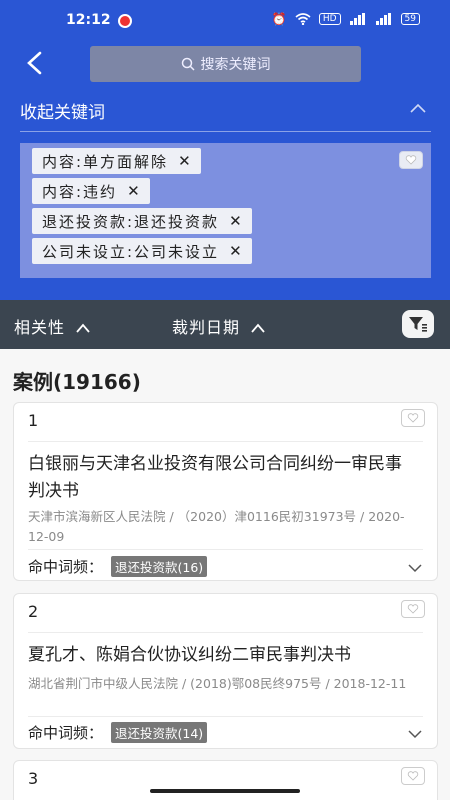 This screenshot has height=800, width=450. I want to click on keyword-chip: 内容:违约 ✕, so click(91, 191).